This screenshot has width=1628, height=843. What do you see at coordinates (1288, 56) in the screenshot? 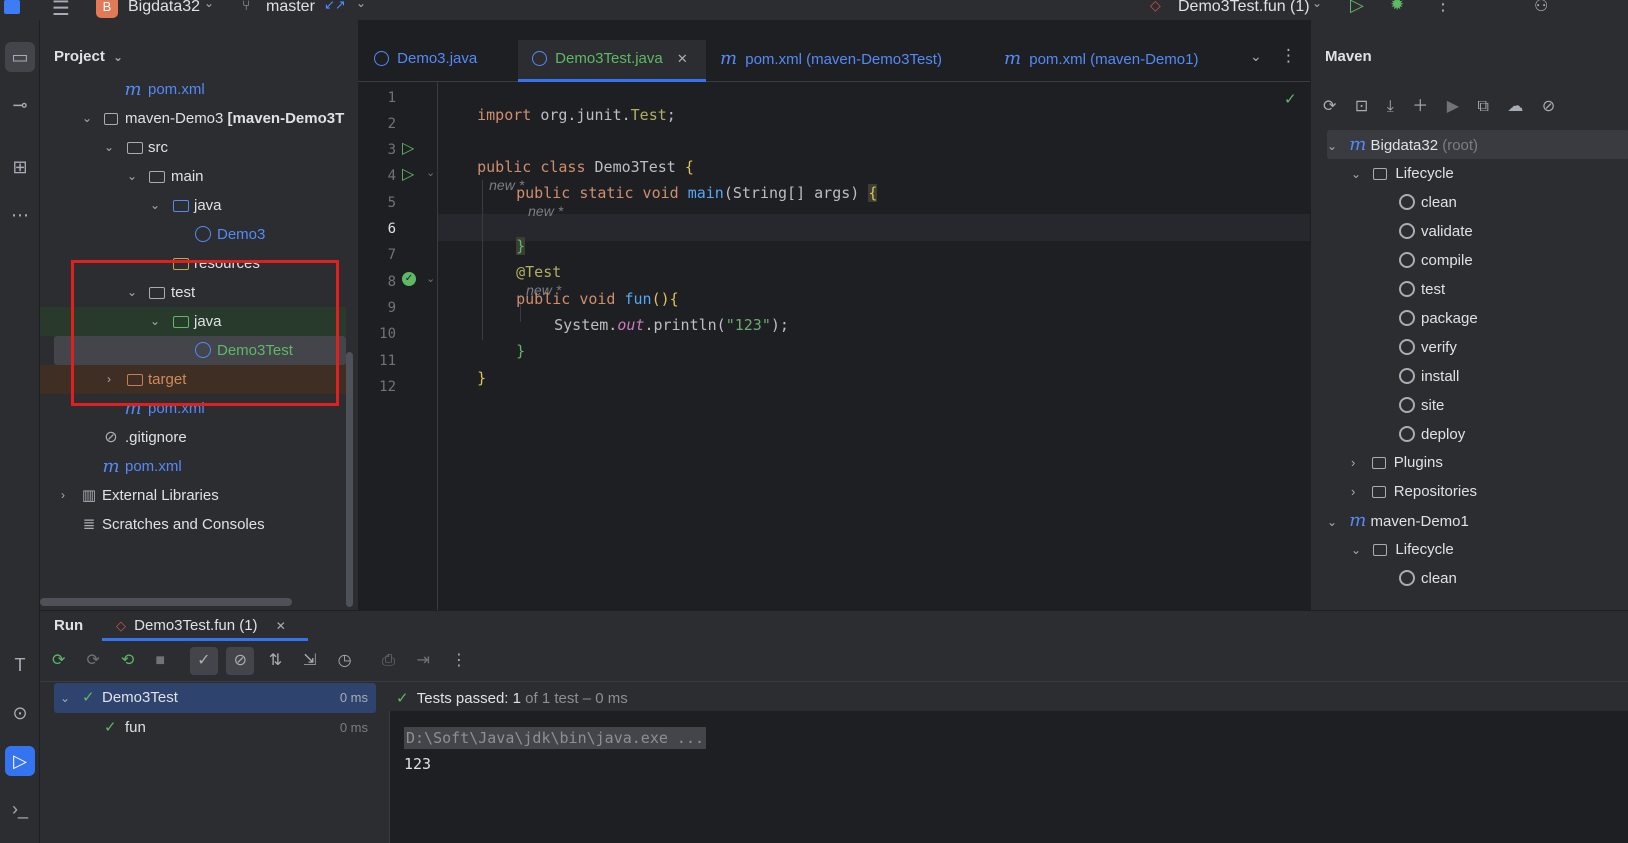
I see `tab-options-icon: ⋮` at bounding box center [1288, 56].